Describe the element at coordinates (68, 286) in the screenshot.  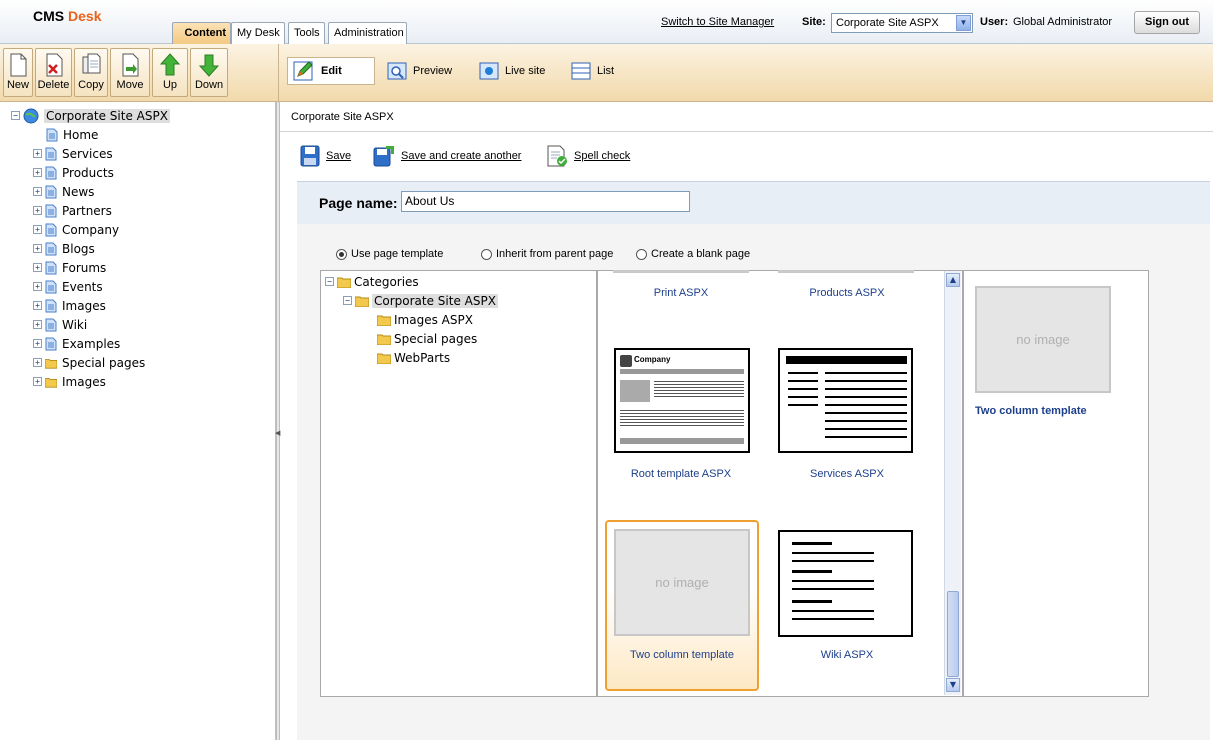
I see `tree-item: + Events` at that location.